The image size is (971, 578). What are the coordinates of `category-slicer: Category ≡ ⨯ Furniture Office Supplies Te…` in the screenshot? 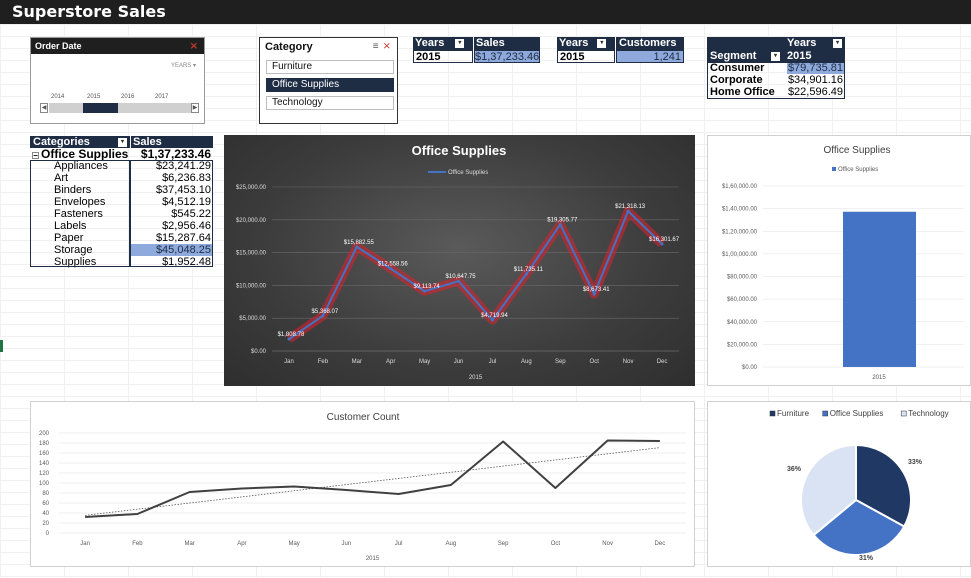 It's located at (328, 80).